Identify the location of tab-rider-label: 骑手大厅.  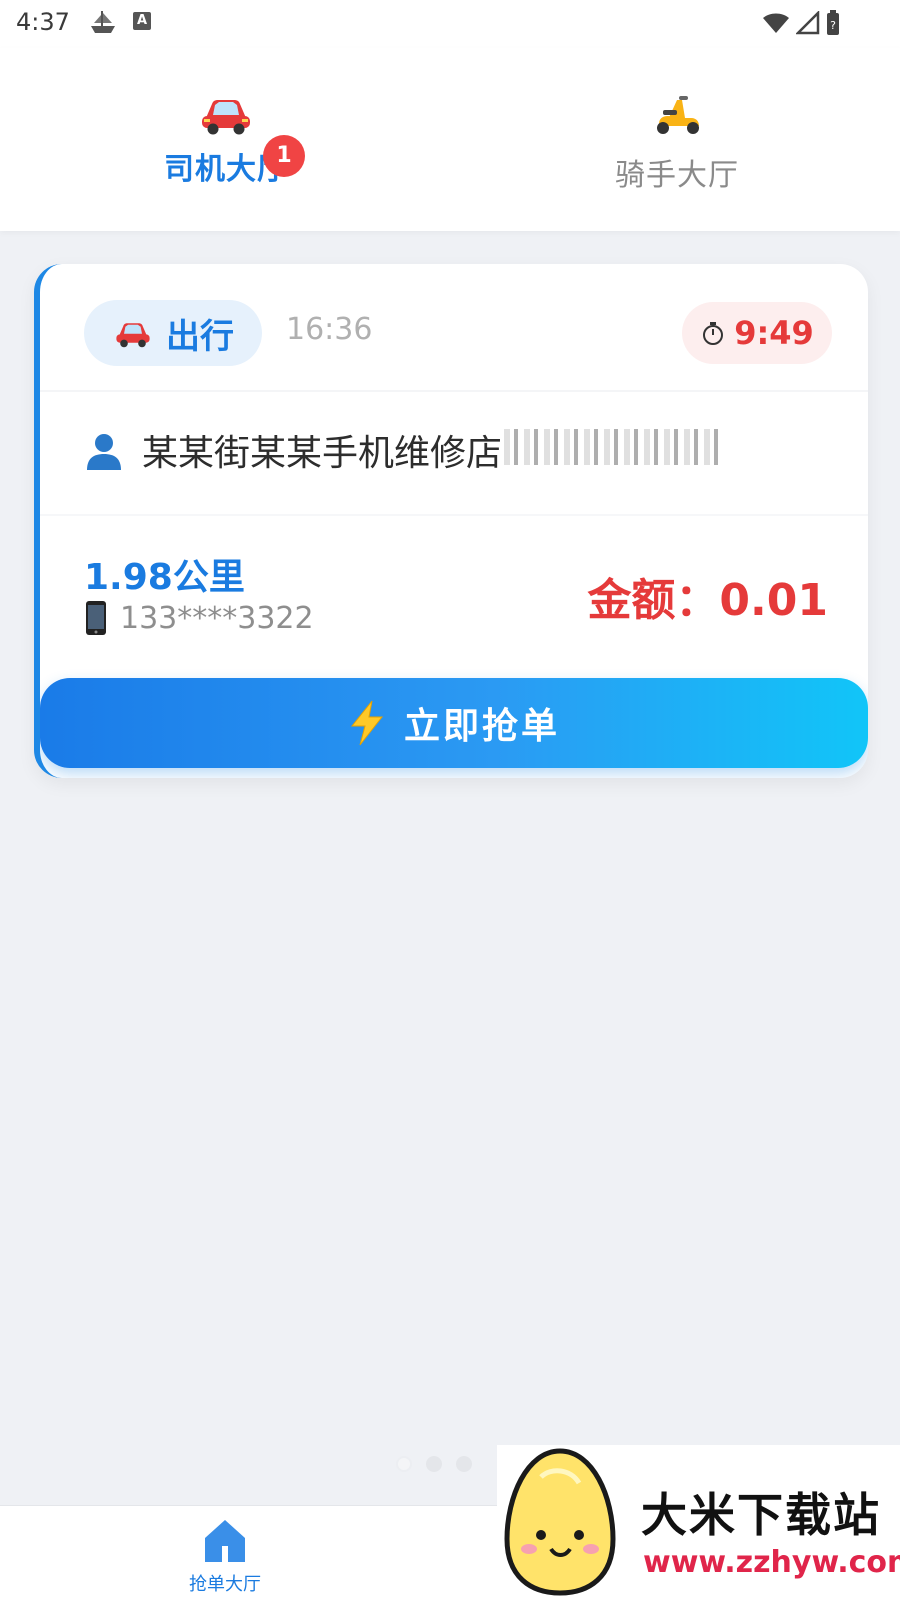
(677, 175).